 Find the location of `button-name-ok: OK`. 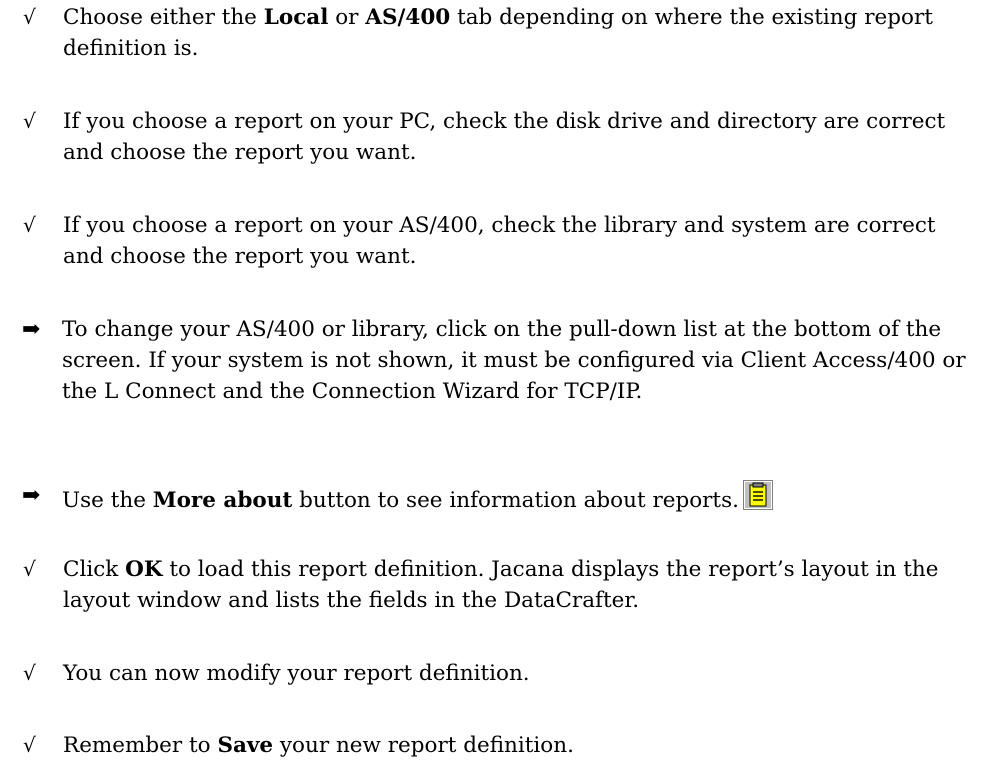

button-name-ok: OK is located at coordinates (144, 569).